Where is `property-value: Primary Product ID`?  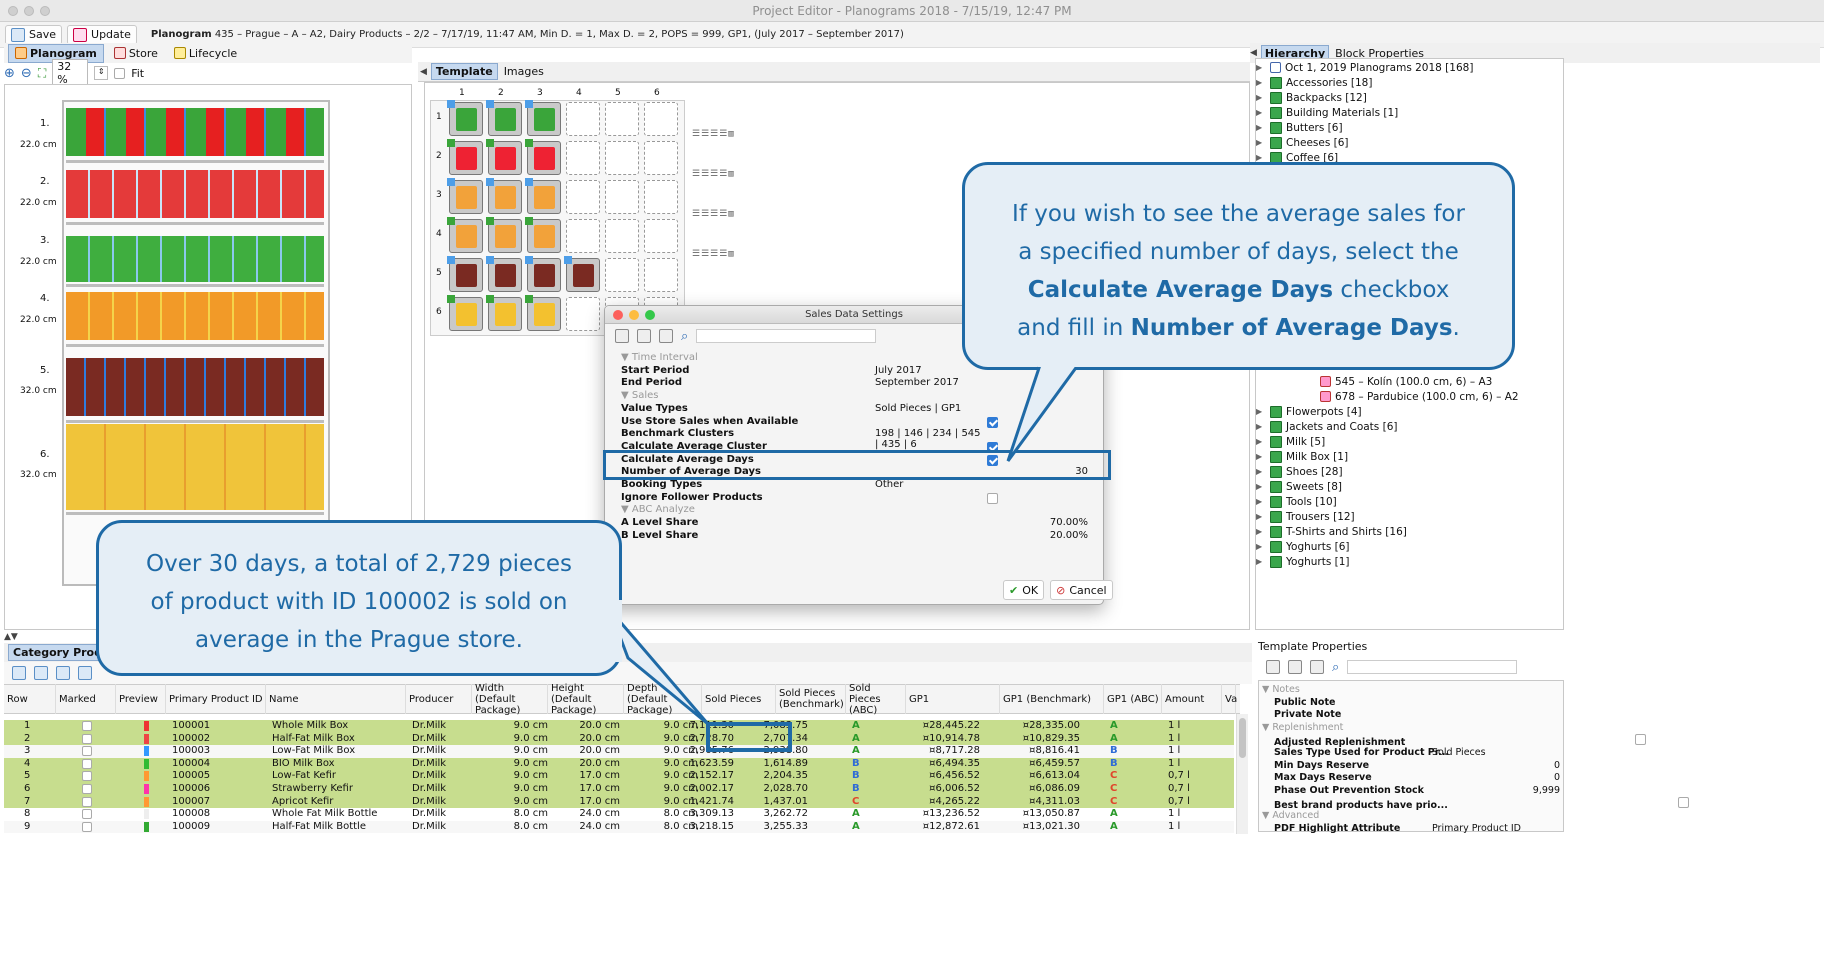
property-value: Primary Product ID is located at coordinates (1476, 828).